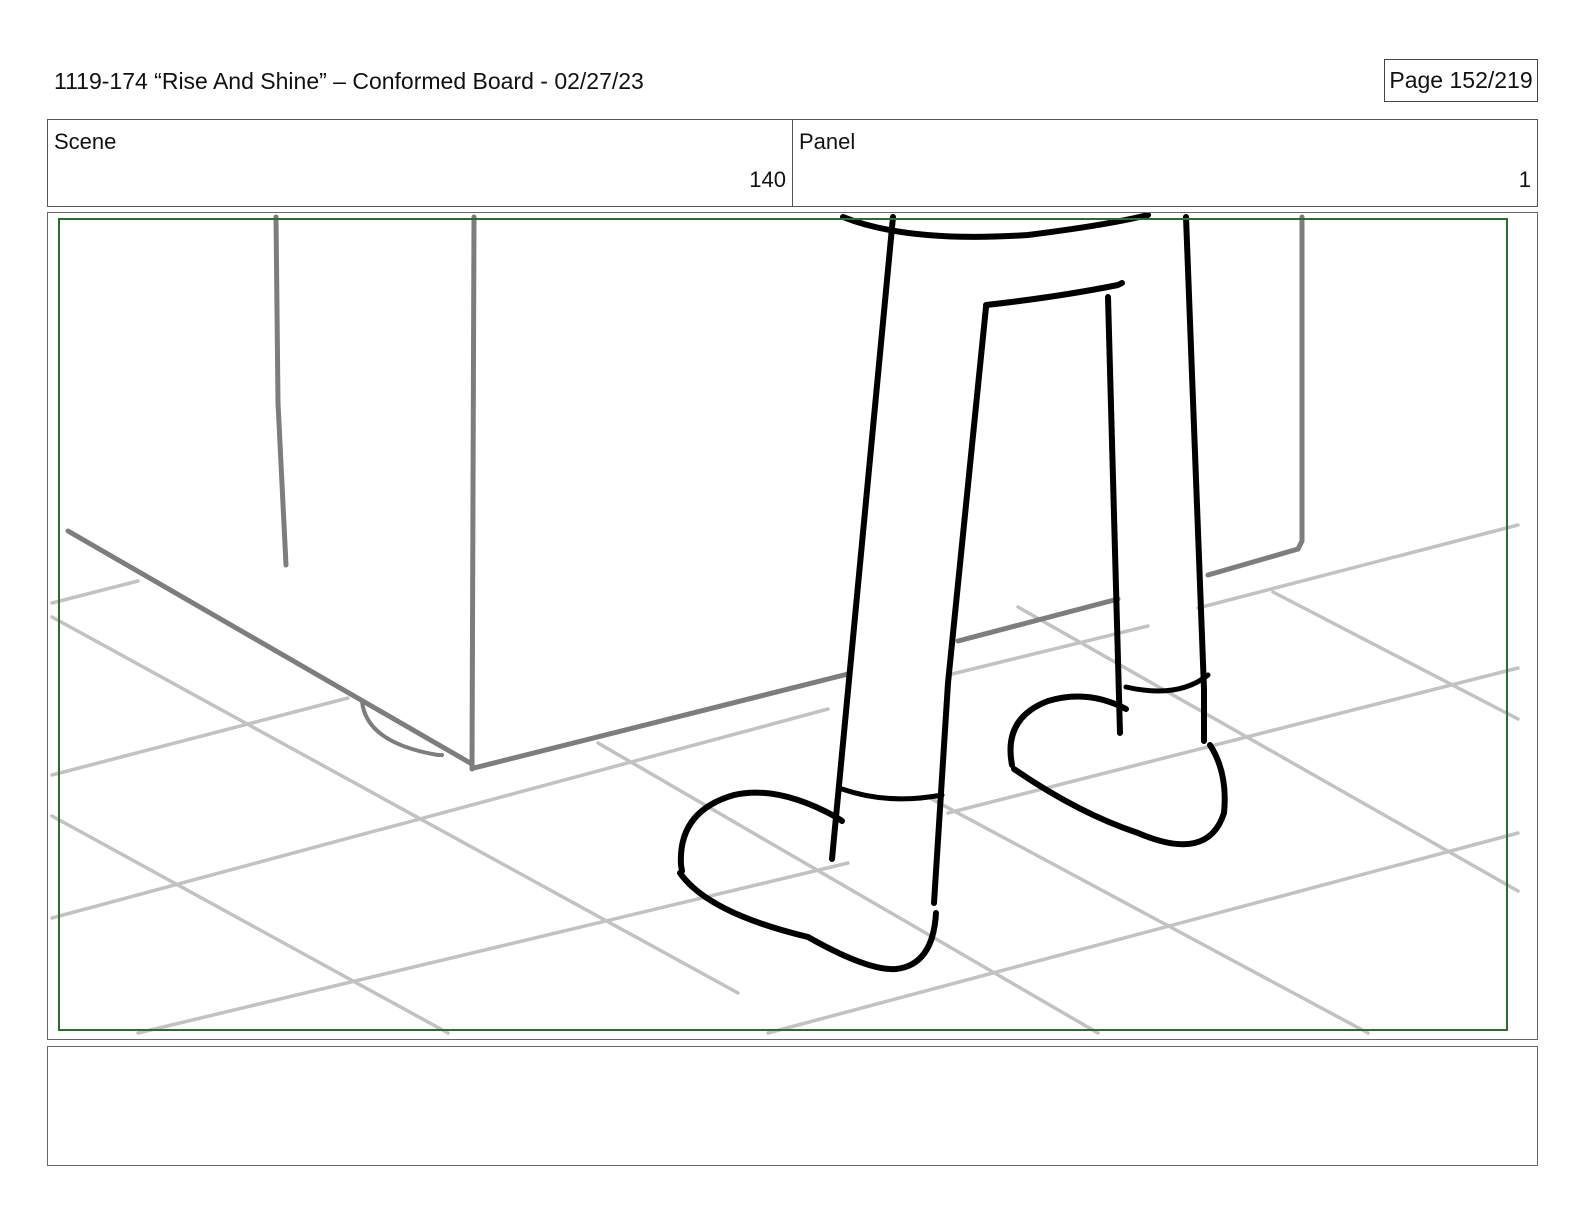 Image resolution: width=1584 pixels, height=1224 pixels. Describe the element at coordinates (1164, 163) in the screenshot. I see `panel-cell: Panel 1` at that location.